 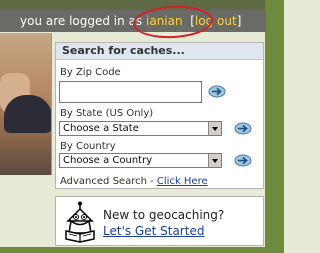 What do you see at coordinates (107, 181) in the screenshot?
I see `advanced-search-label: Advanced Search -` at bounding box center [107, 181].